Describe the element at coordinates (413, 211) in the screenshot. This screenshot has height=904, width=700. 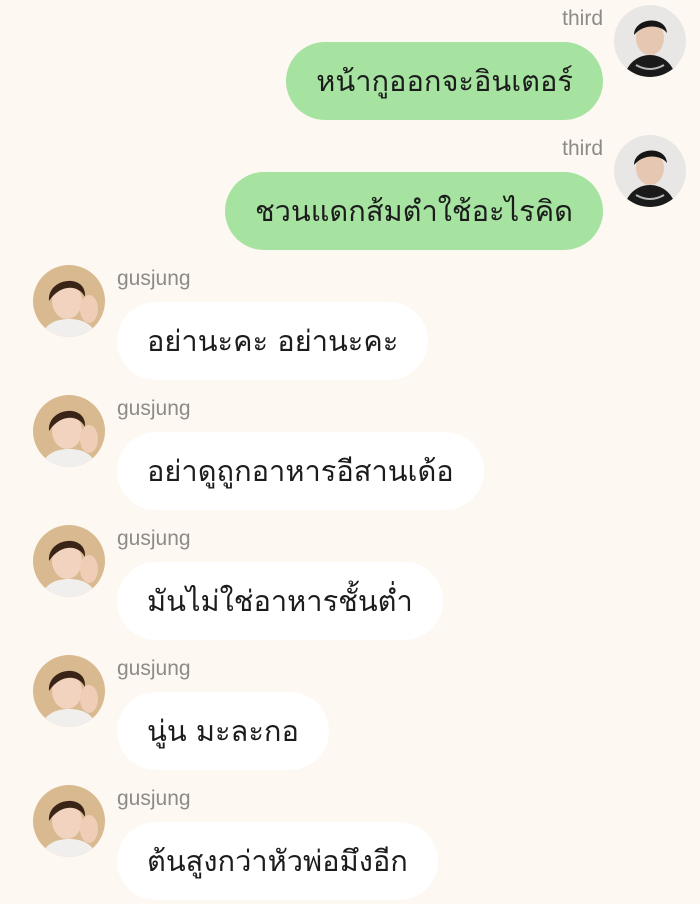
I see `message-bubble: ชวนแดกส้มตำใช้อะไรคิด` at that location.